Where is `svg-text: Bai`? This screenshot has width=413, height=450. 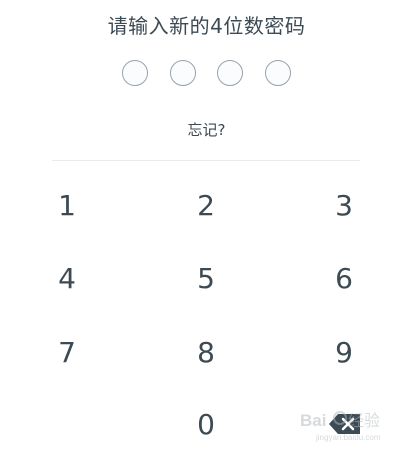
svg-text: Bai is located at coordinates (313, 420).